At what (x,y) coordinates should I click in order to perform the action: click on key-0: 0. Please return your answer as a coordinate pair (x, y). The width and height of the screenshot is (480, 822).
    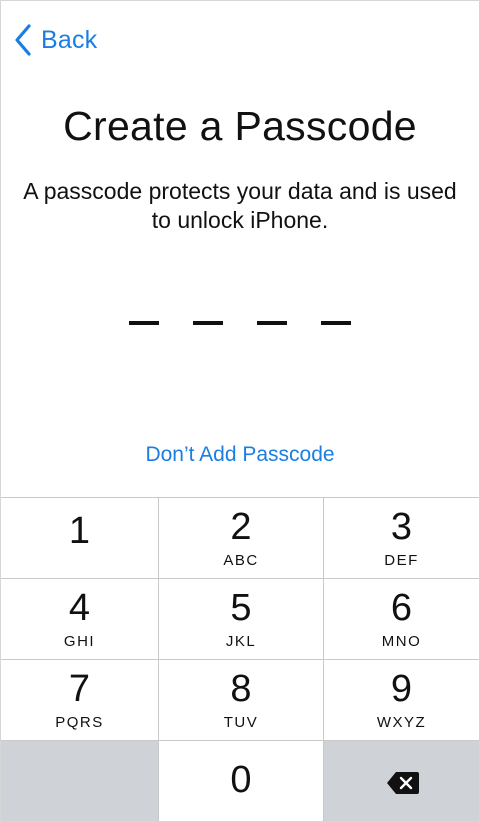
    Looking at the image, I should click on (241, 781).